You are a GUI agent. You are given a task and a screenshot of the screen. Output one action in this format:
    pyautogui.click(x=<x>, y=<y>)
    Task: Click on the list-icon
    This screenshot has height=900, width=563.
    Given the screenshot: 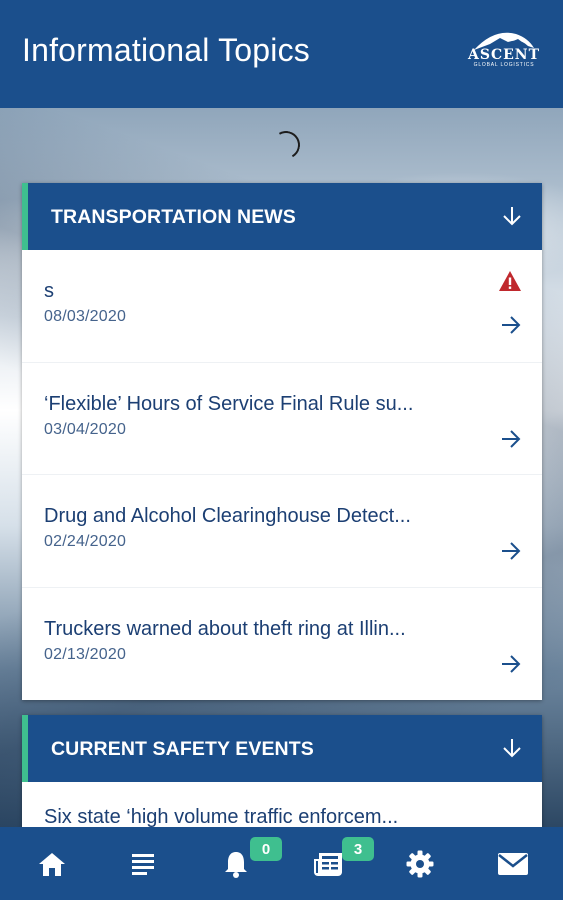 What is the action you would take?
    pyautogui.click(x=143, y=864)
    